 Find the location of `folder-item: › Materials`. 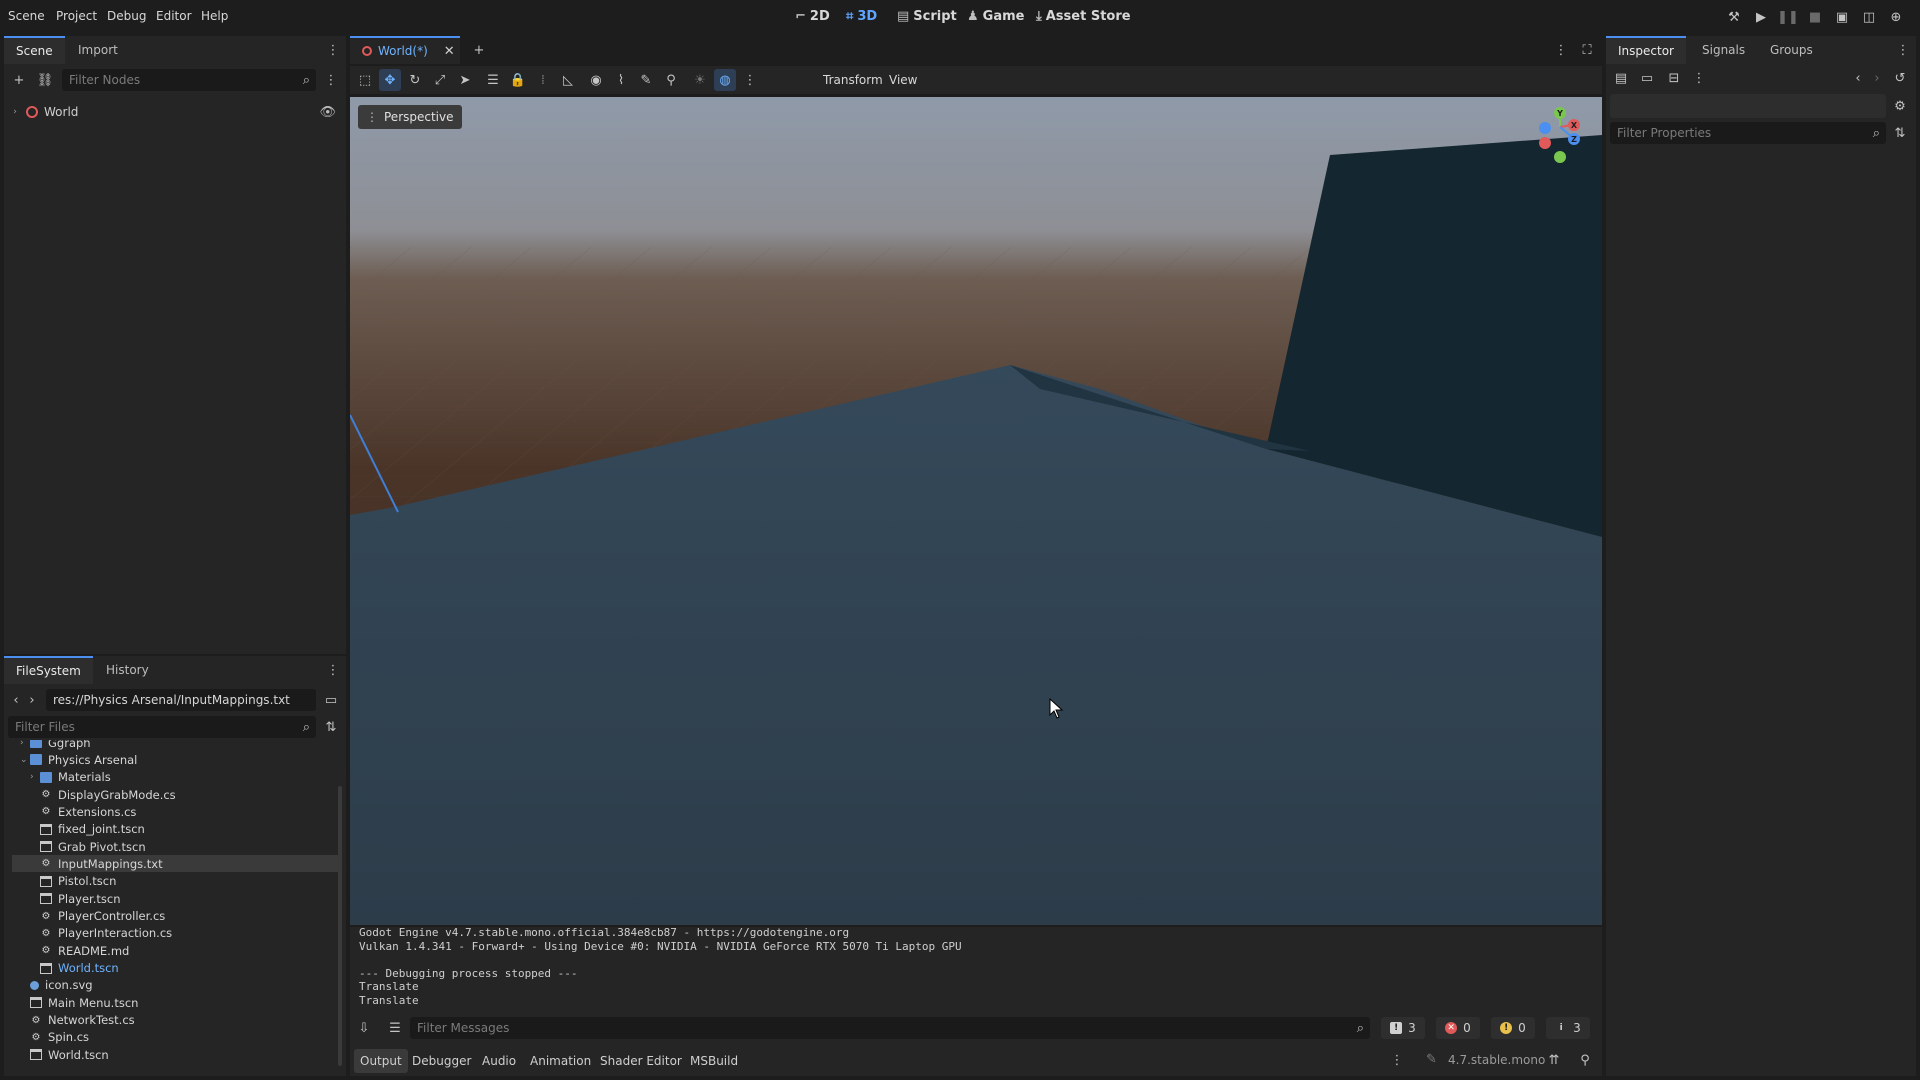

folder-item: › Materials is located at coordinates (175, 777).